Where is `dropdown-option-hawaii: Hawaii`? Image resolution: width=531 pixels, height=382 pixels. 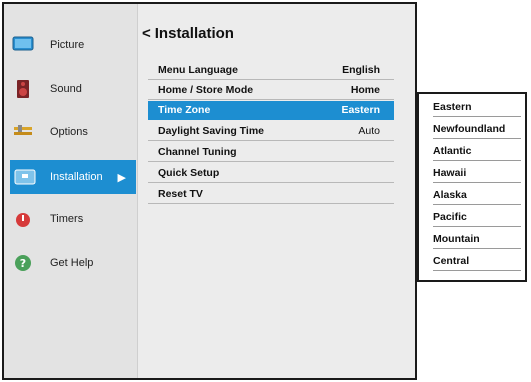 dropdown-option-hawaii: Hawaii is located at coordinates (477, 173).